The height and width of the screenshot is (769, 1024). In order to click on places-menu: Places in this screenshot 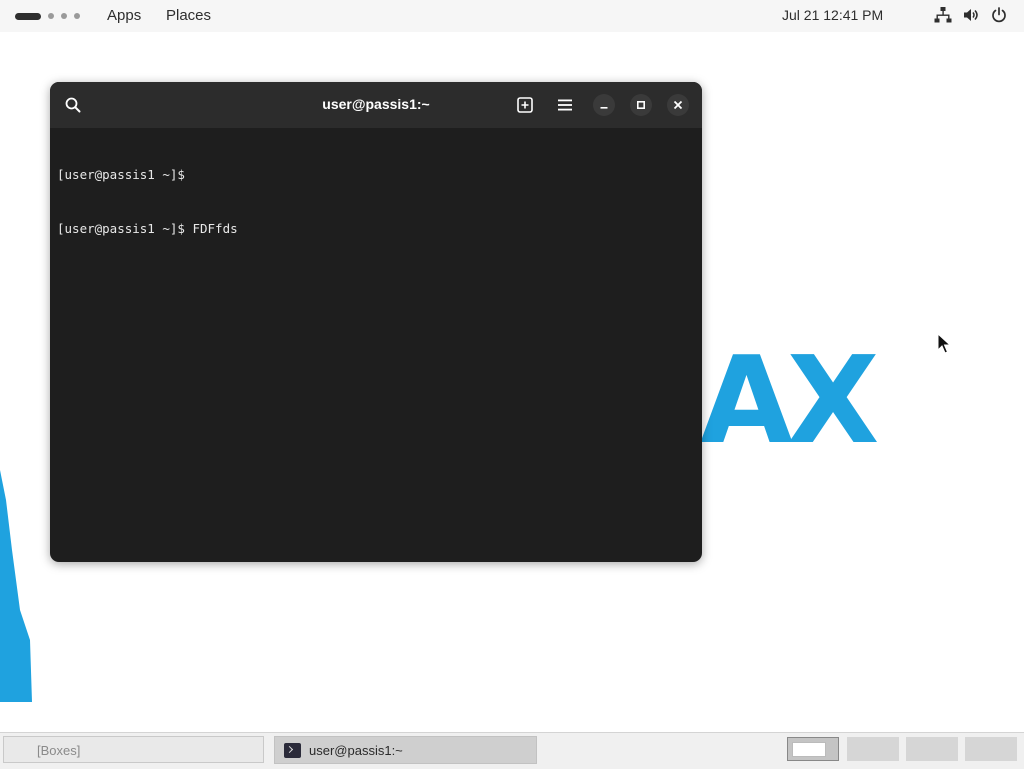, I will do `click(188, 15)`.